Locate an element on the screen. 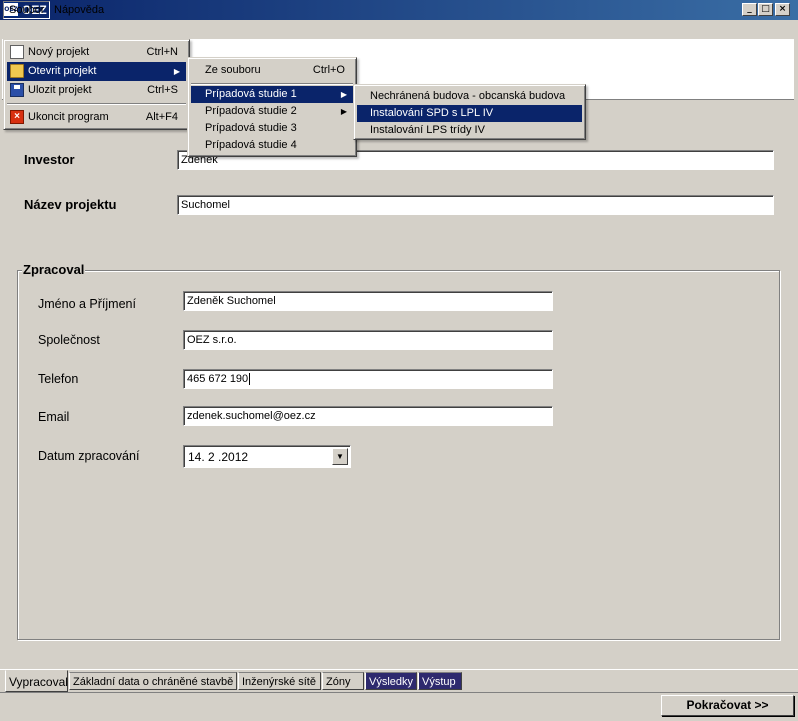 The image size is (798, 721). tab-basic-data: Základní data o chráněné stavbě is located at coordinates (153, 681).